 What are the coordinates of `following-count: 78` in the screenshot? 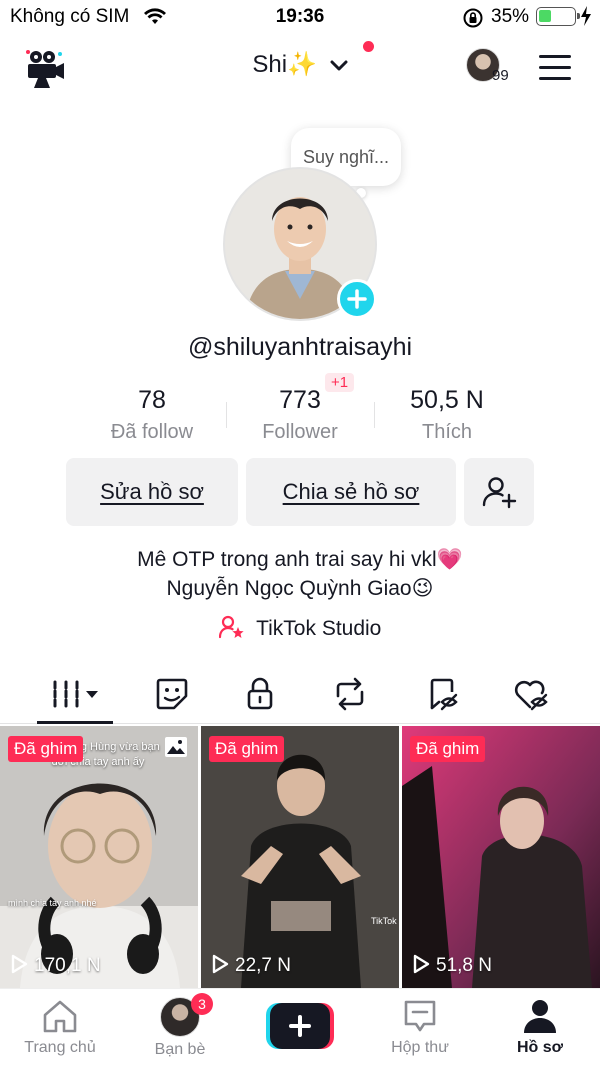 It's located at (152, 400).